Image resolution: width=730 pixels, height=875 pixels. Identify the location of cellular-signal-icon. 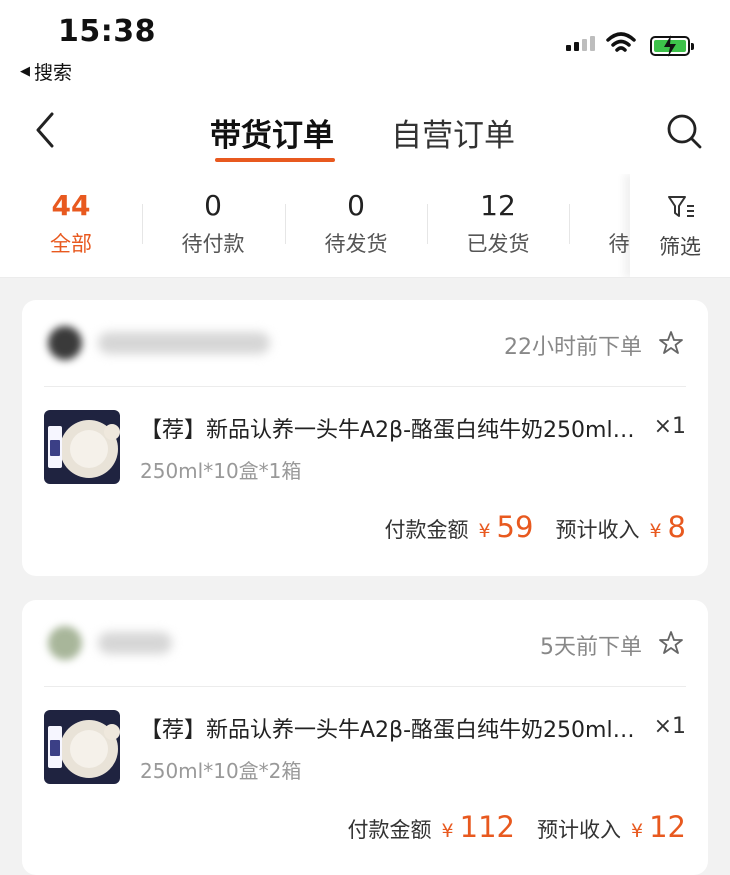
(580, 43).